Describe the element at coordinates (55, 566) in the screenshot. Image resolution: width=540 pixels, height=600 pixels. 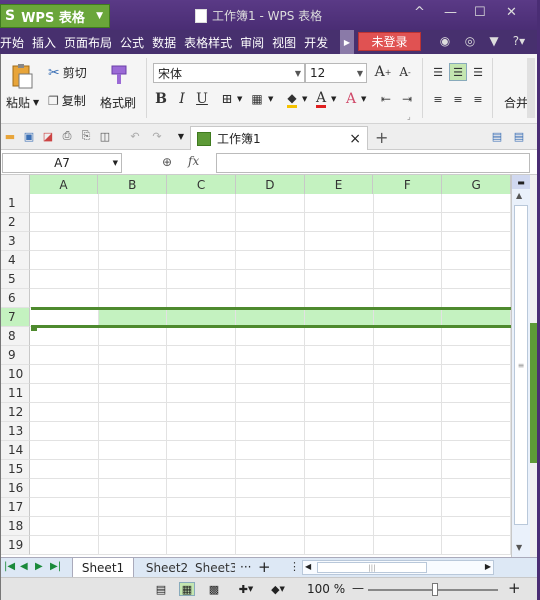
I see `last-sheet-icon: ▶|` at that location.